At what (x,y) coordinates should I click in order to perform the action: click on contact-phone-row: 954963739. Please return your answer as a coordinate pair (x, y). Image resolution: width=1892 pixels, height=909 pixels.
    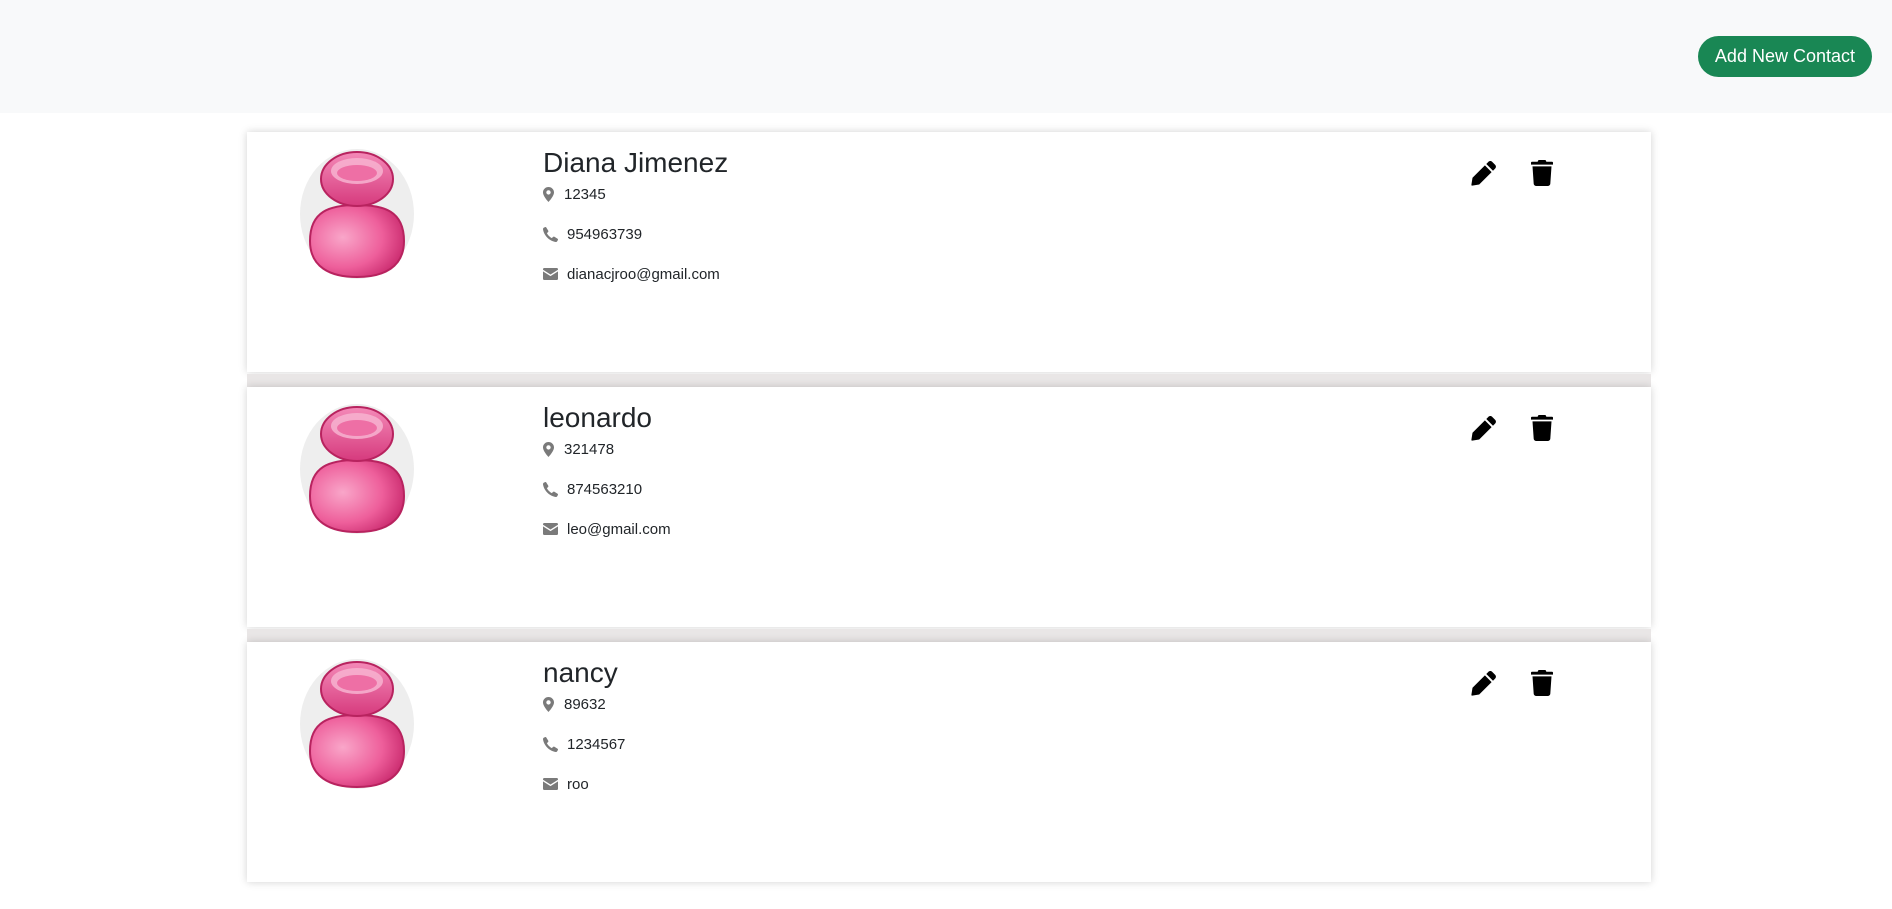
    Looking at the image, I should click on (635, 234).